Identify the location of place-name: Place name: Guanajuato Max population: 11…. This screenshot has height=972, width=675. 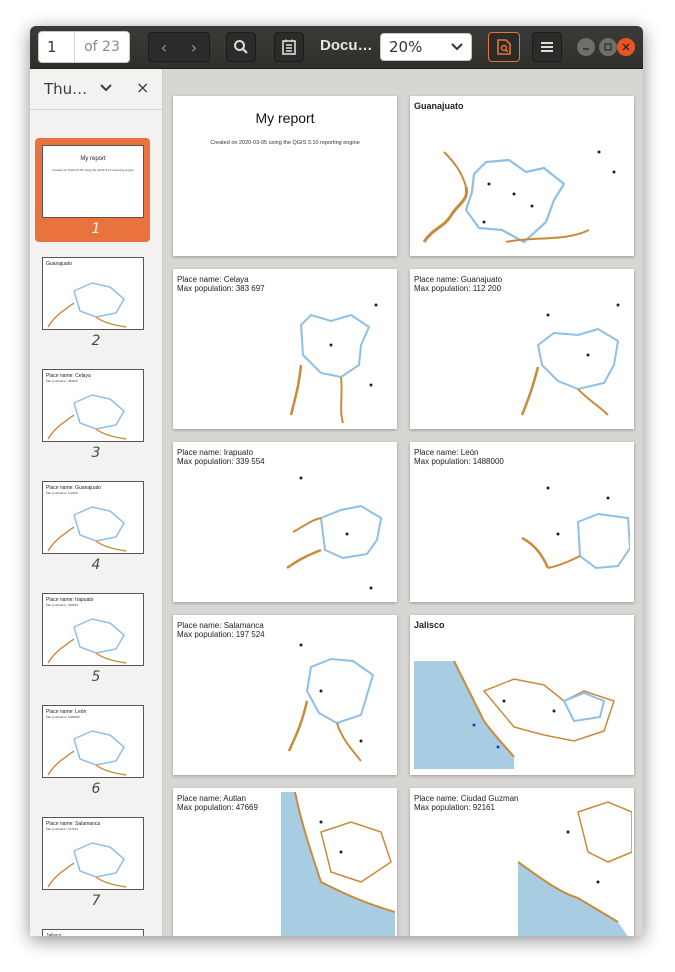
(458, 284).